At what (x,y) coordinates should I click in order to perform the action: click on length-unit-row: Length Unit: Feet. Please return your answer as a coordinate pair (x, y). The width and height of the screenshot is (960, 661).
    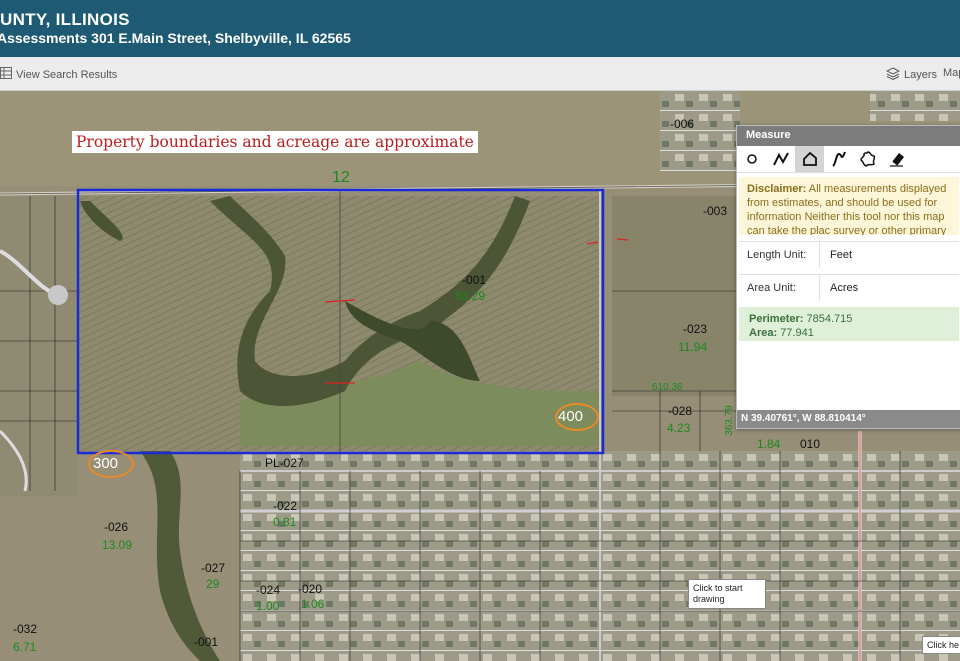
    Looking at the image, I should click on (849, 254).